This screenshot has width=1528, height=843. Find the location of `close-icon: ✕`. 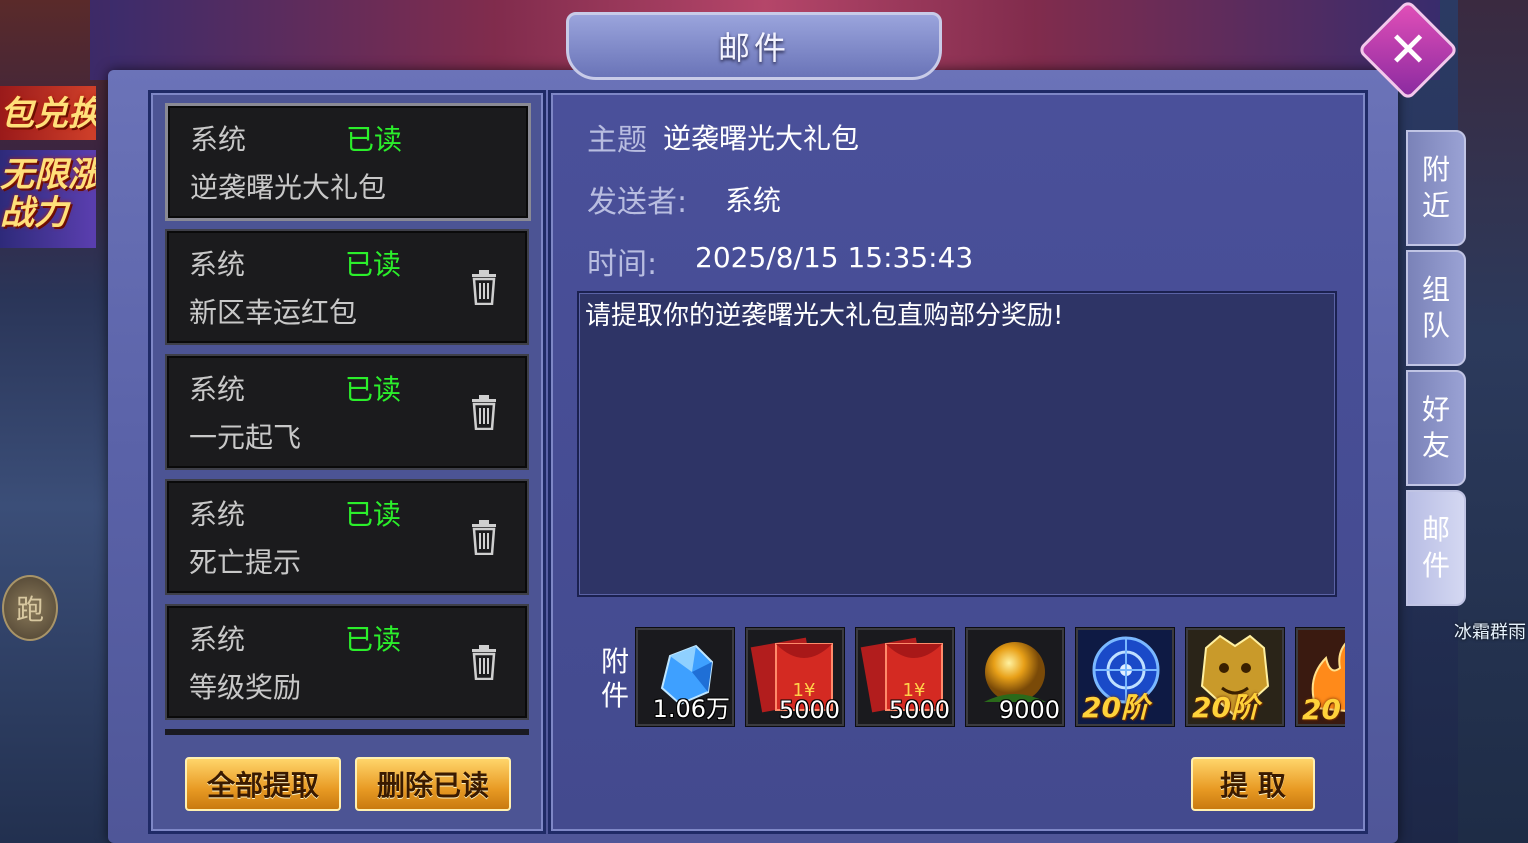

close-icon: ✕ is located at coordinates (1408, 50).